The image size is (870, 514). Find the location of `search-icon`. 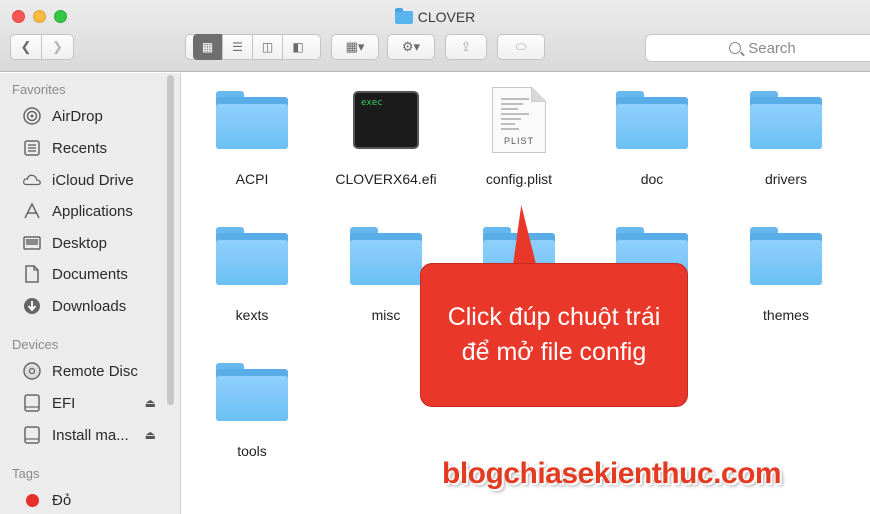

search-icon is located at coordinates (735, 48).